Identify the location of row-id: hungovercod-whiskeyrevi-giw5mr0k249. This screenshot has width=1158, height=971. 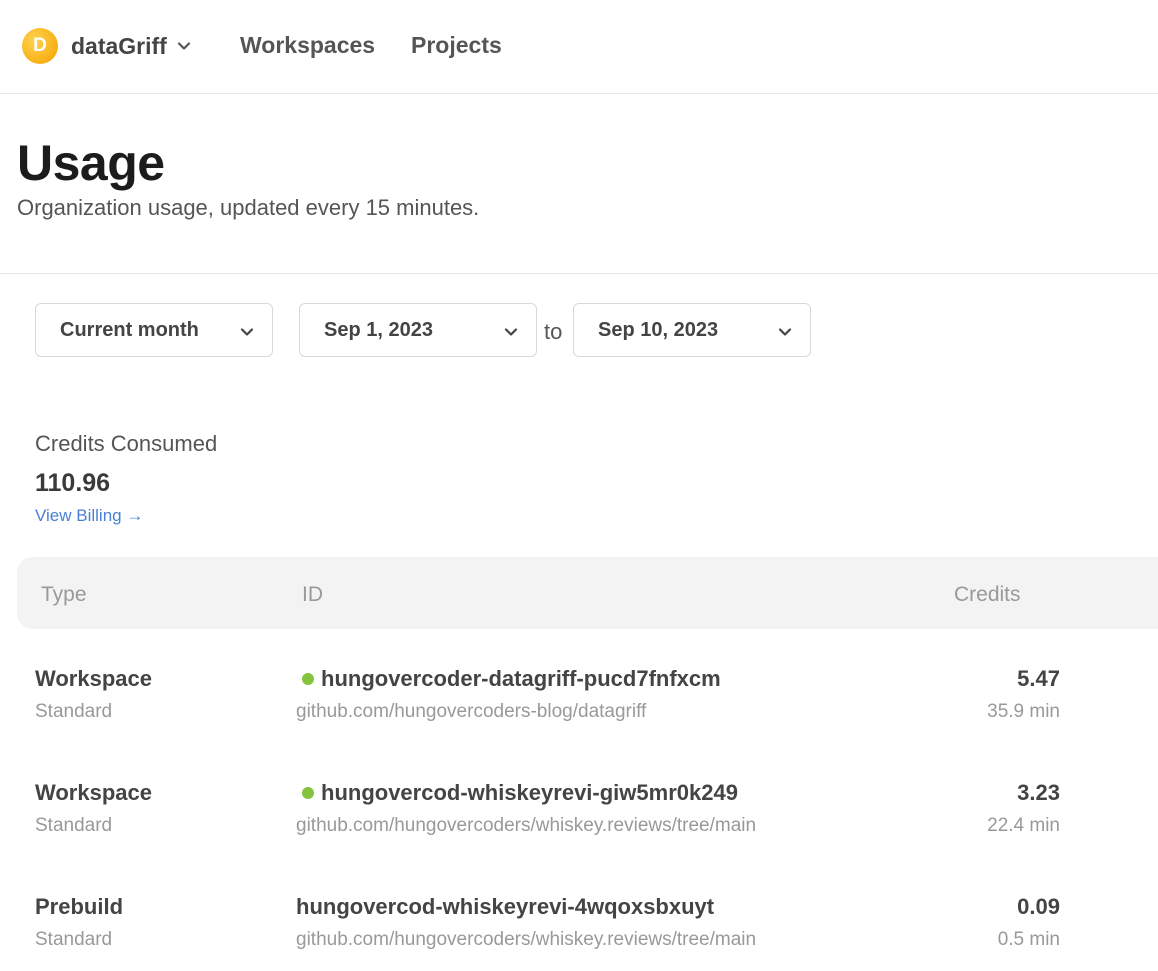
(520, 793).